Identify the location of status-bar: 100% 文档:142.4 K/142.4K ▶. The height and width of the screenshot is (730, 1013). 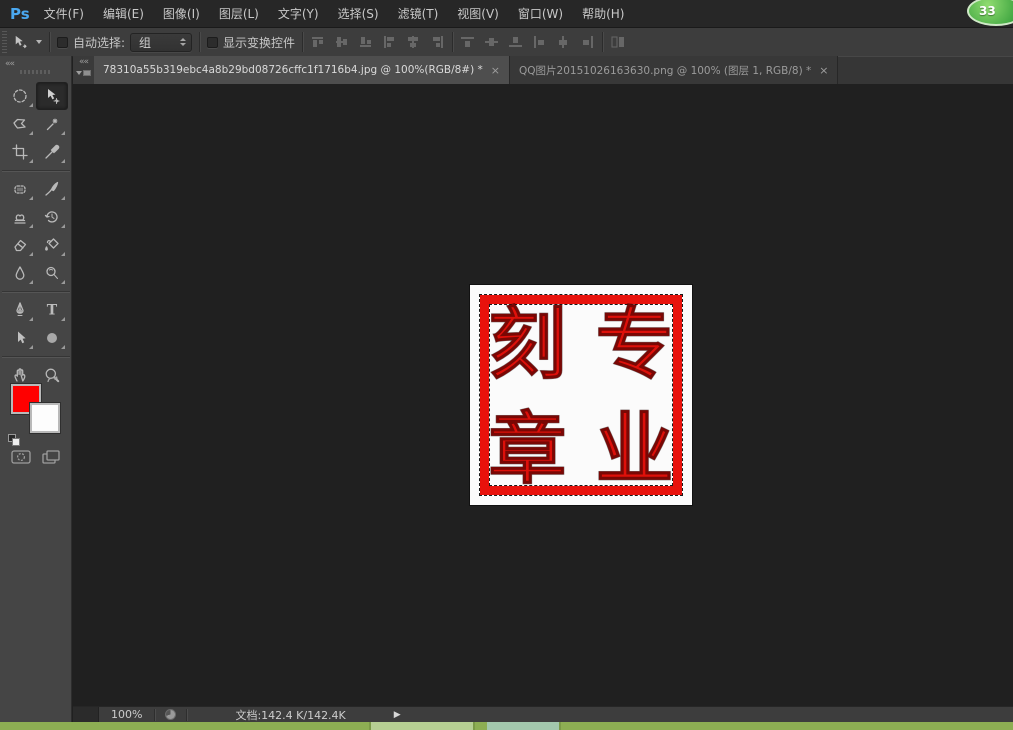
(543, 714).